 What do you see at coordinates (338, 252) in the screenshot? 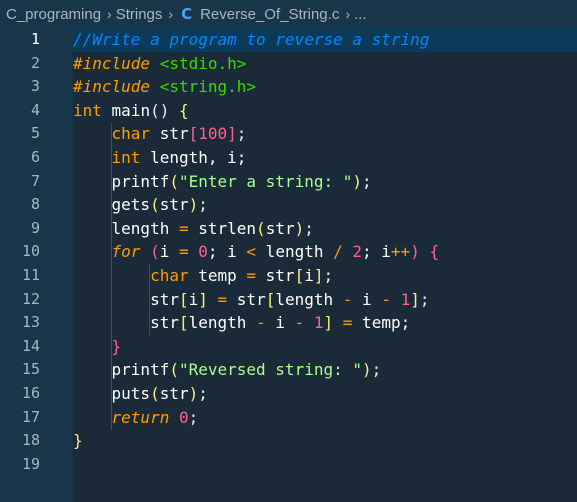
I see `code-token: /` at bounding box center [338, 252].